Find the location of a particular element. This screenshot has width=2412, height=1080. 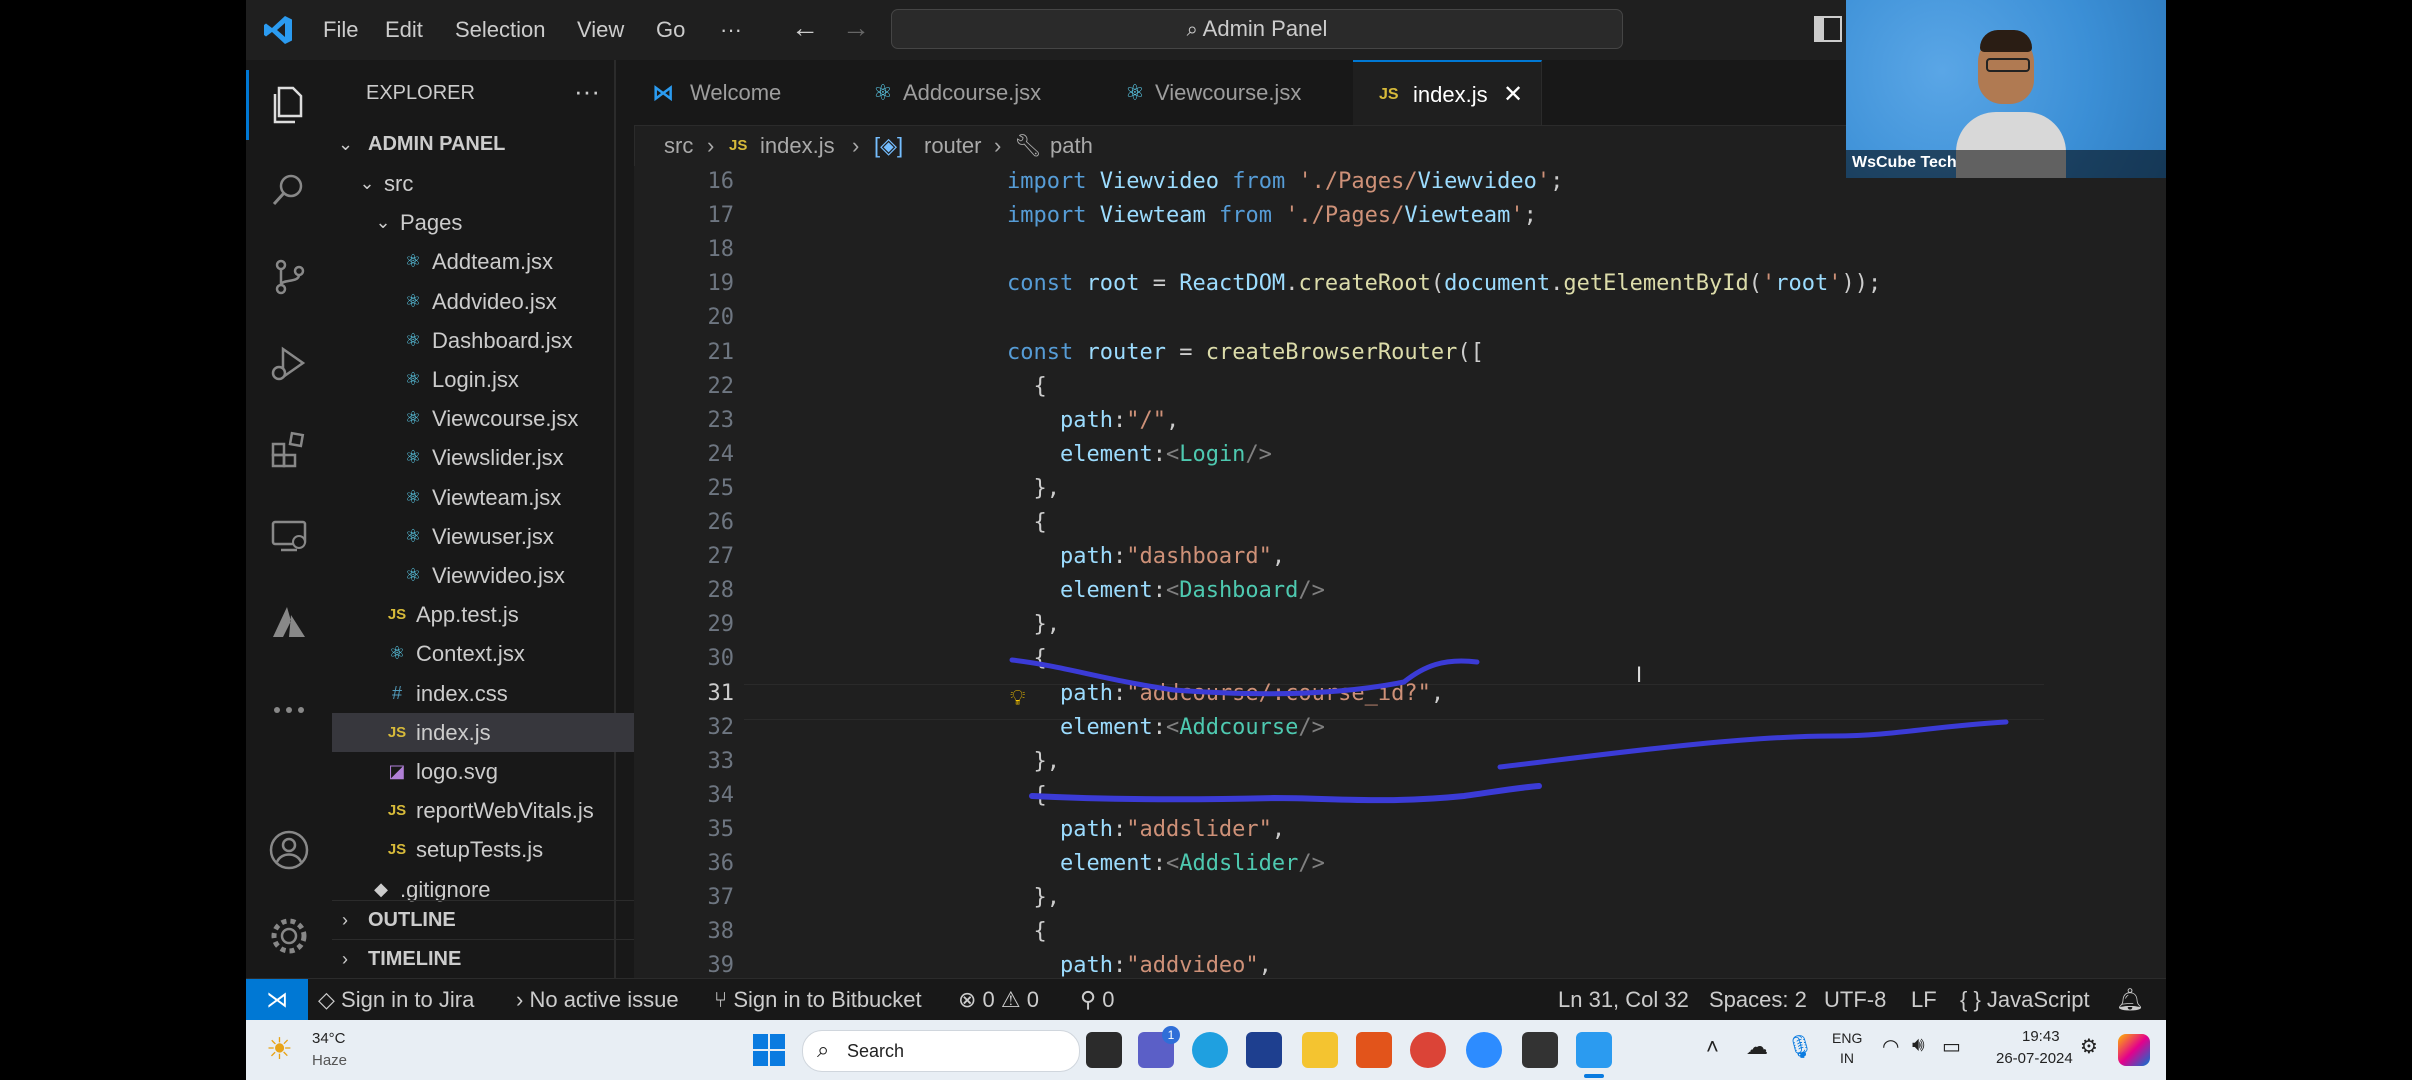

terminal-icon is located at coordinates (1540, 1050).